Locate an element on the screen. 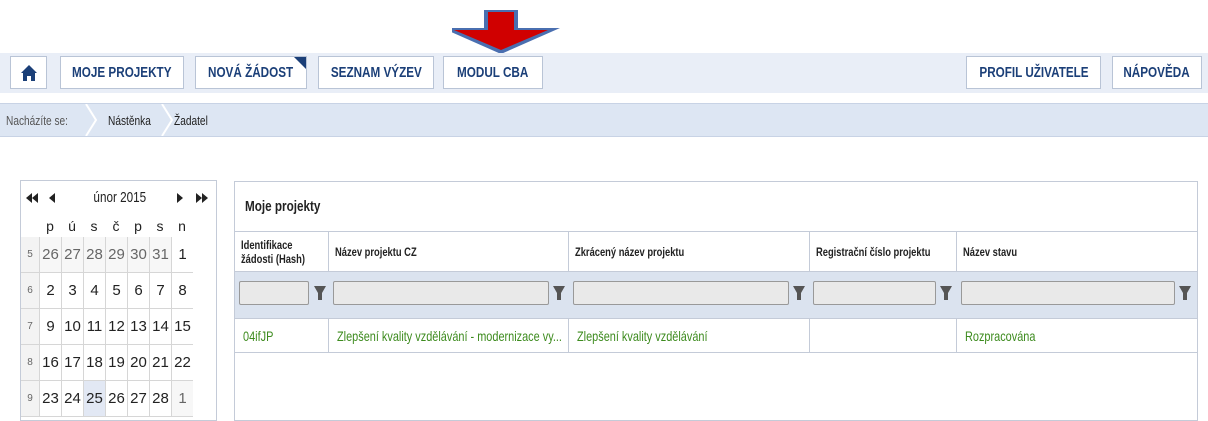 The image size is (1208, 421). calendar-week: 6 2 3 4 5 6 7 8 is located at coordinates (107, 291).